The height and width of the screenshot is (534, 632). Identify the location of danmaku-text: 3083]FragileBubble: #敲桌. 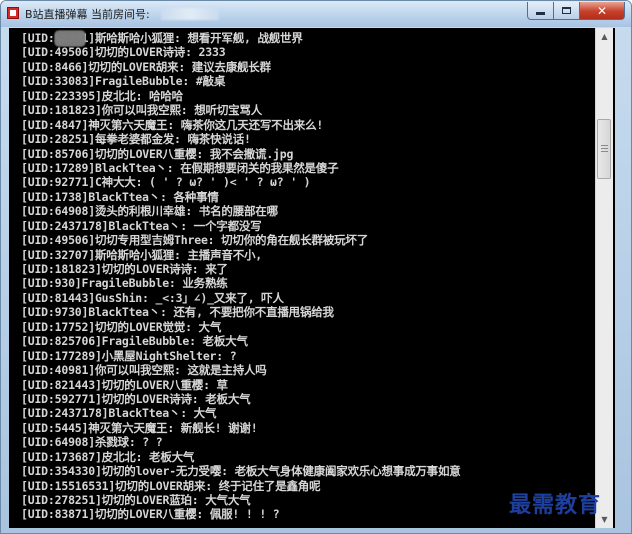
(143, 81).